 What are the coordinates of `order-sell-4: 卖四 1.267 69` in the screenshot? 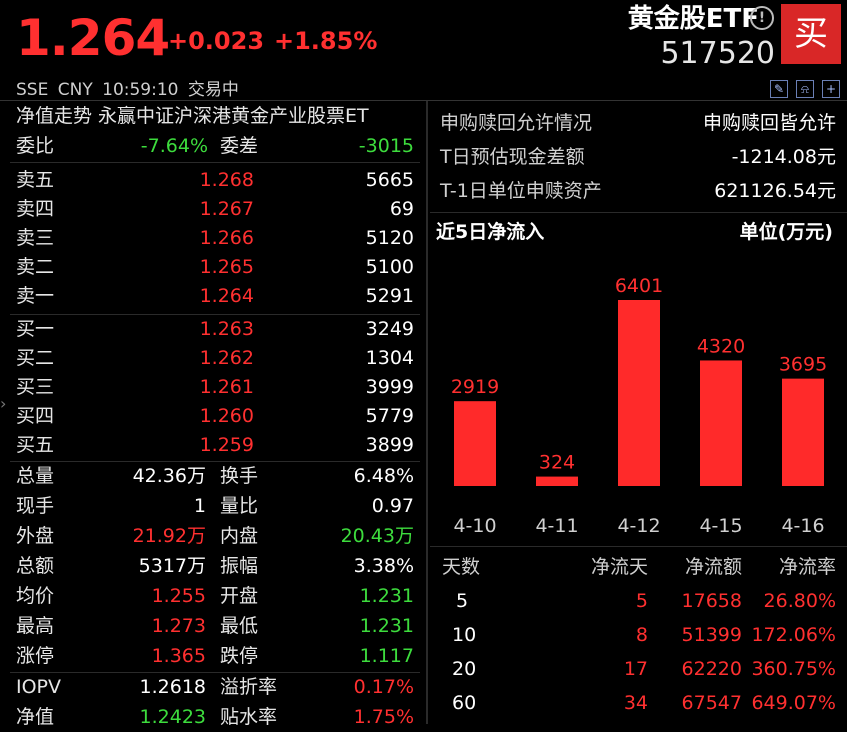 It's located at (215, 209).